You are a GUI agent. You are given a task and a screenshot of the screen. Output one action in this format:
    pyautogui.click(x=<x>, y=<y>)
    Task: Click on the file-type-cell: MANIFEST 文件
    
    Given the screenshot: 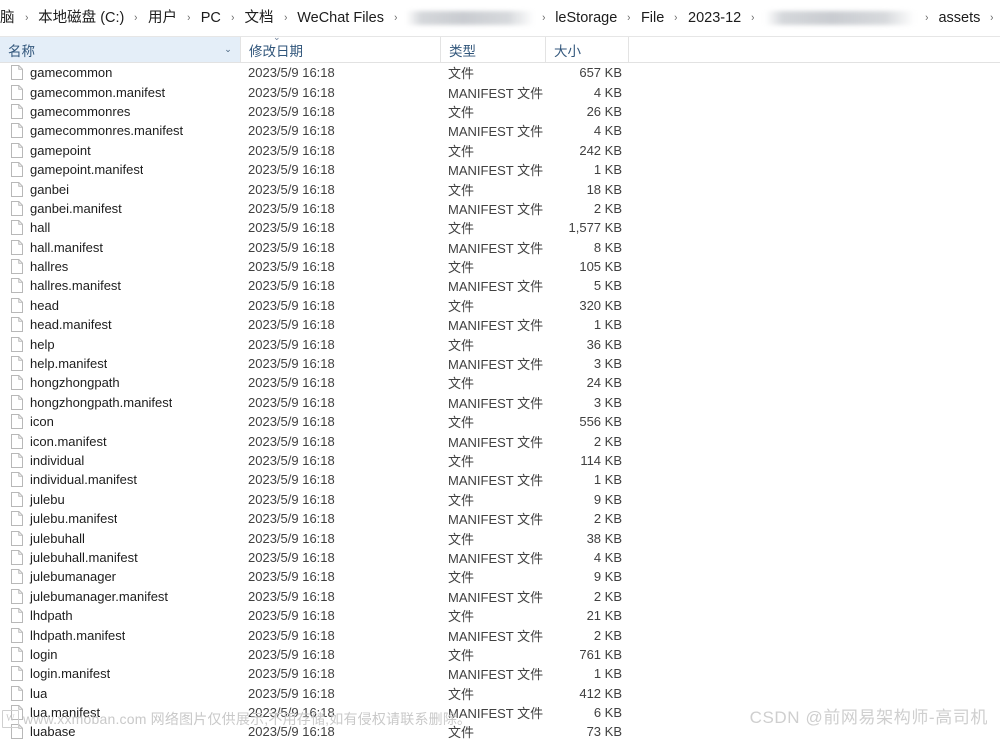 What is the action you would take?
    pyautogui.click(x=496, y=171)
    